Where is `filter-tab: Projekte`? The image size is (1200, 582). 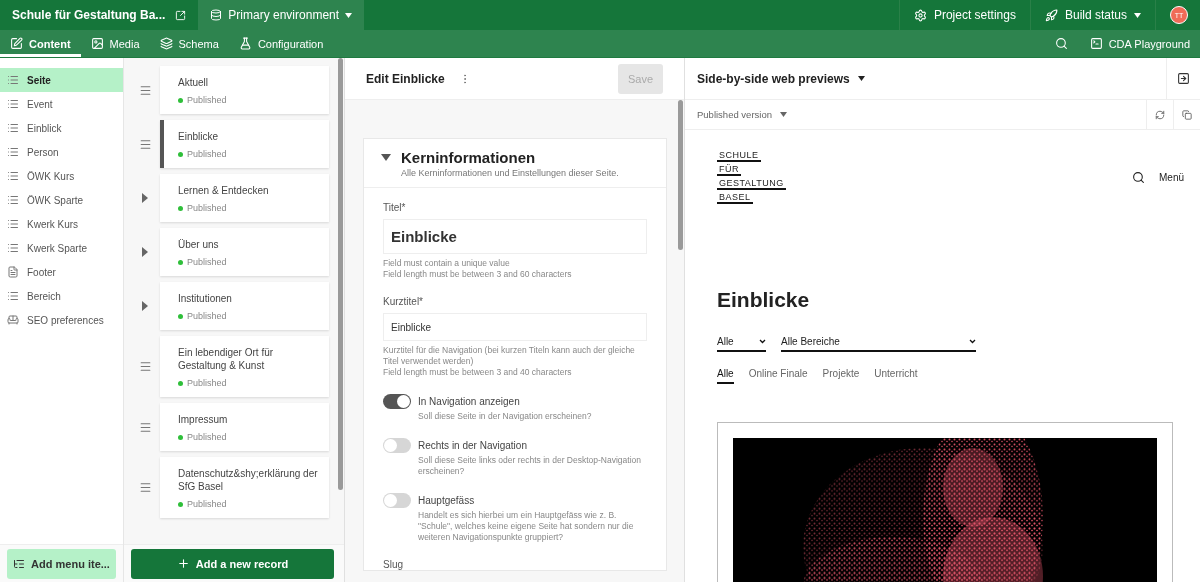
filter-tab: Projekte is located at coordinates (841, 376).